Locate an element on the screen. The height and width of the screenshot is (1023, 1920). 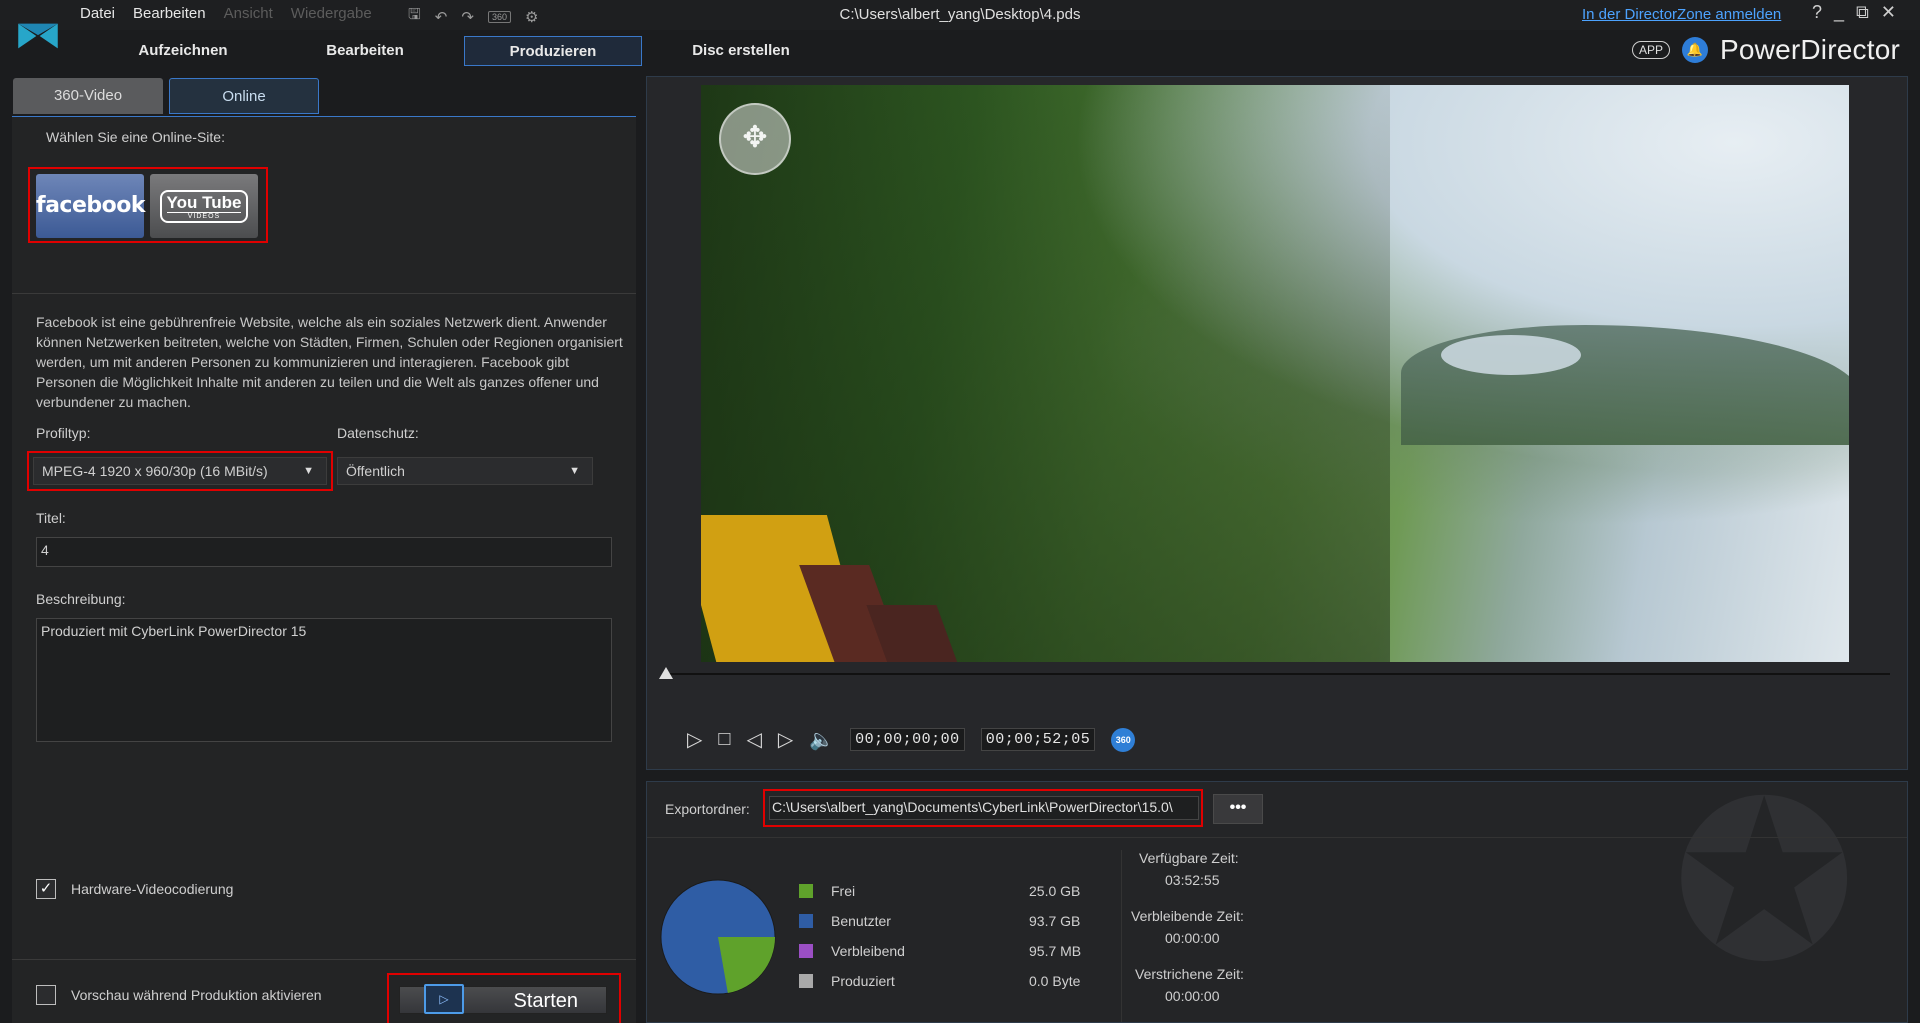
app-button: APP is located at coordinates (1651, 50).